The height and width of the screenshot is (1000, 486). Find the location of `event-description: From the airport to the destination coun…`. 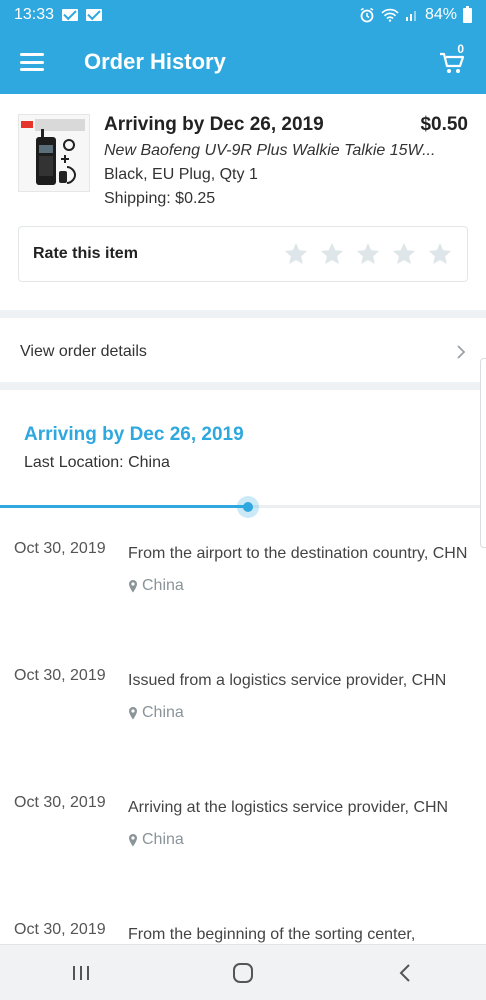

event-description: From the airport to the destination coun… is located at coordinates (298, 553).